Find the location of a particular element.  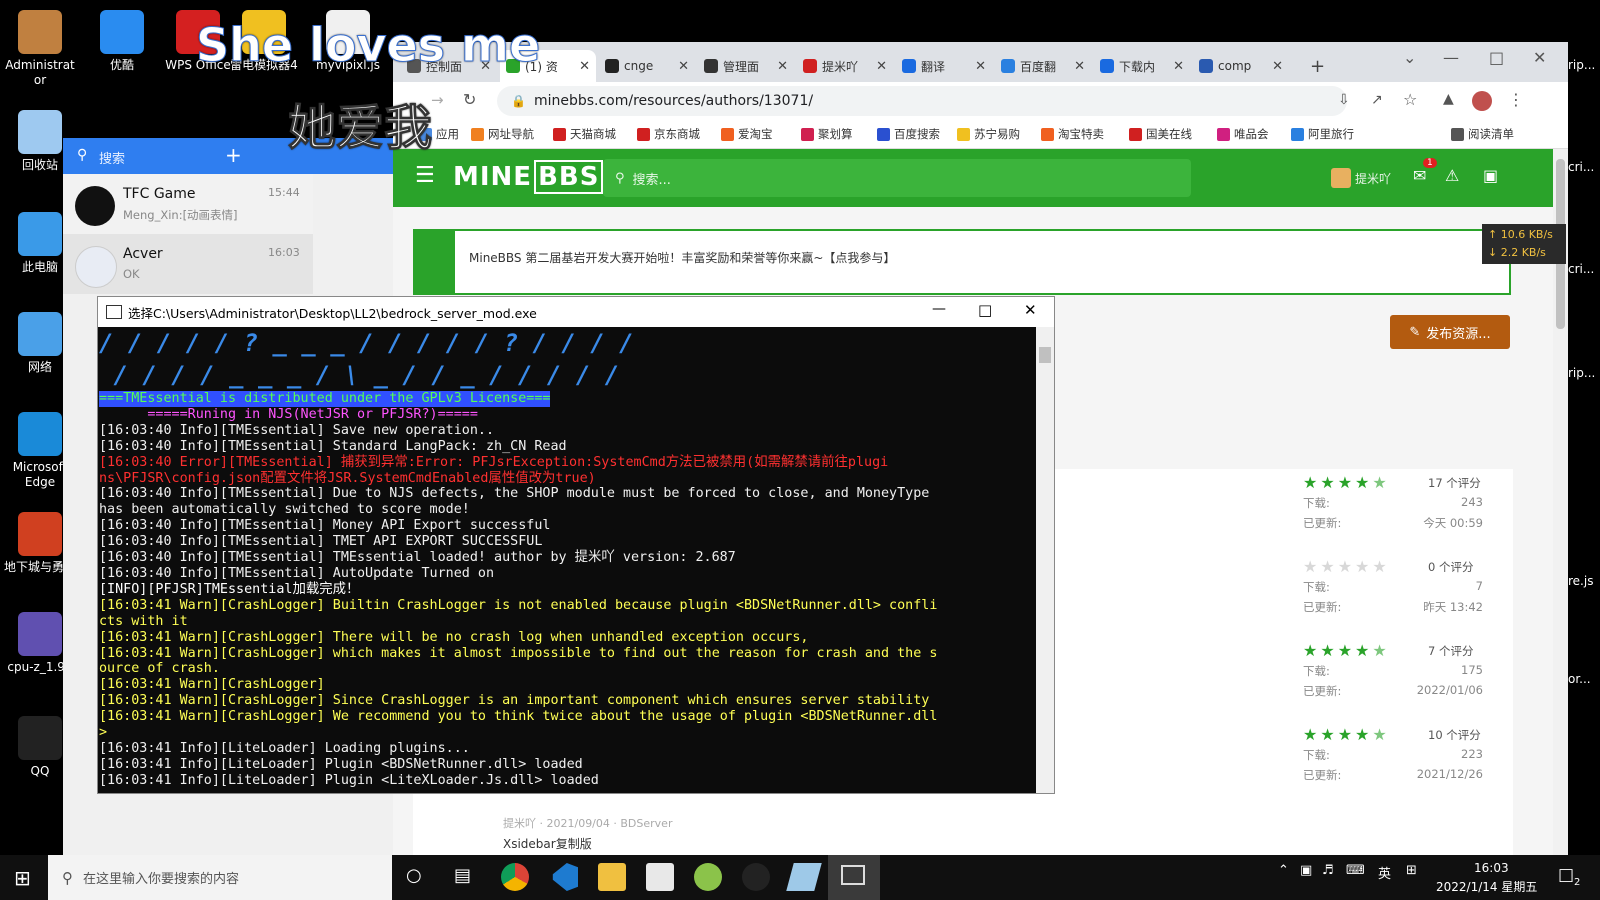

downloads-label: 下载: is located at coordinates (1316, 671).